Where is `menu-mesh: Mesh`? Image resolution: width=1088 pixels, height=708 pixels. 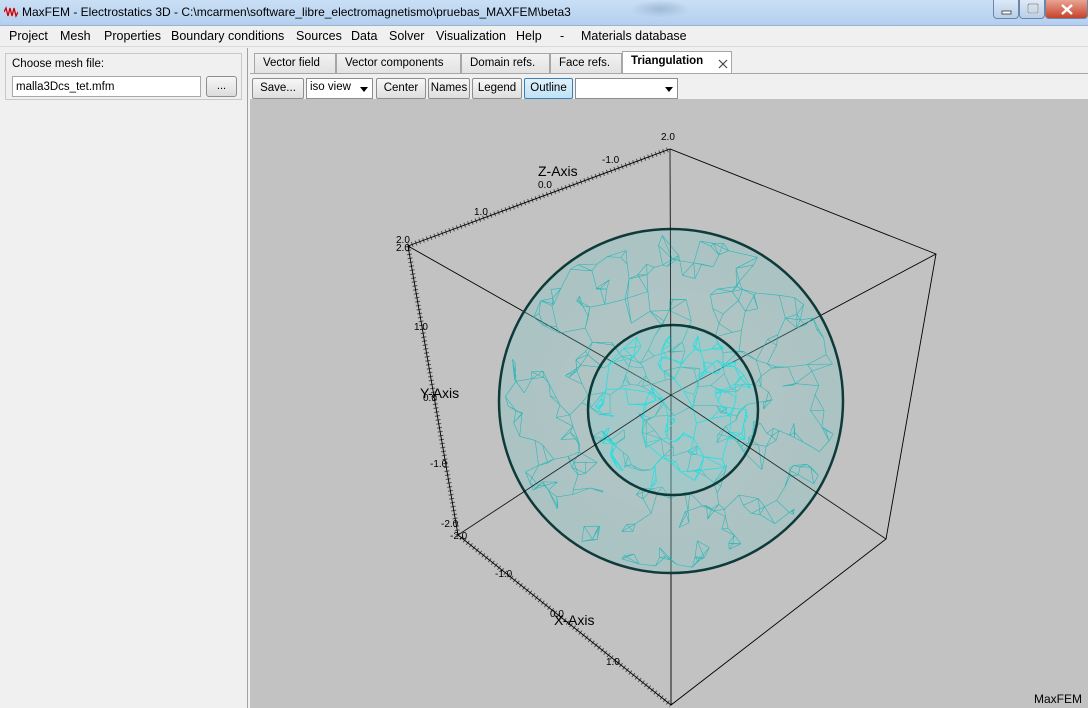
menu-mesh: Mesh is located at coordinates (75, 36).